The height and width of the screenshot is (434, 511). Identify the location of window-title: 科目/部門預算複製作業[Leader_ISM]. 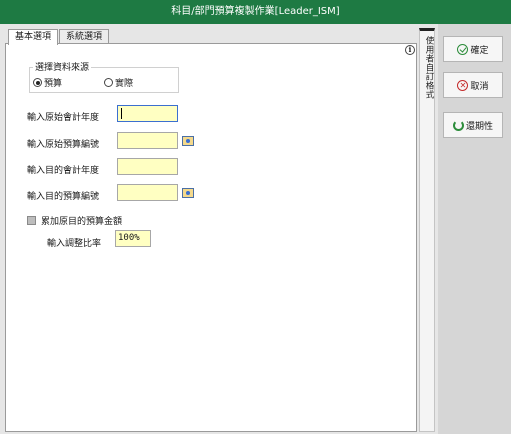
(255, 12).